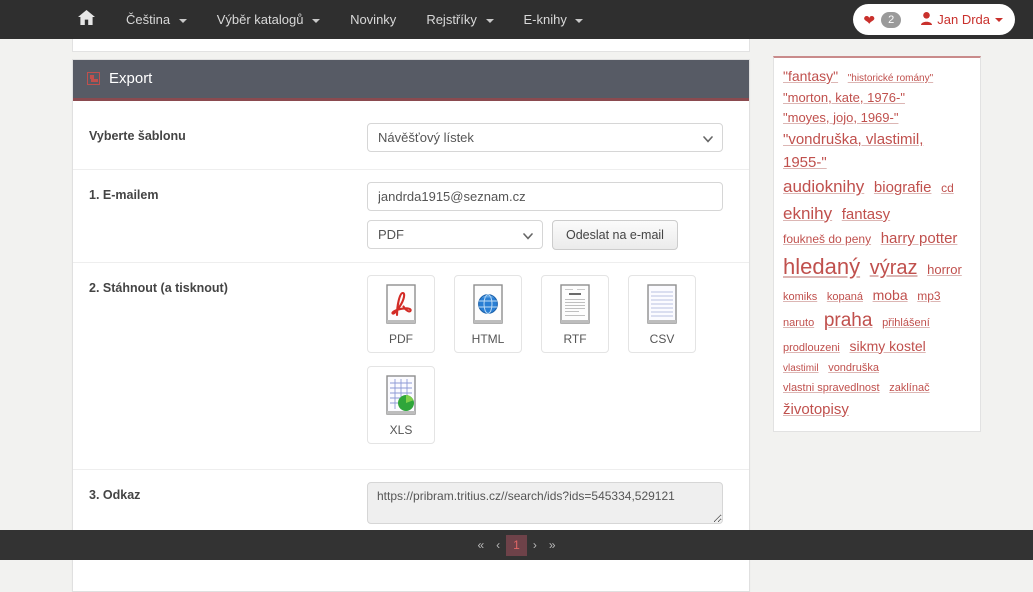  What do you see at coordinates (131, 78) in the screenshot?
I see `page-title: Export` at bounding box center [131, 78].